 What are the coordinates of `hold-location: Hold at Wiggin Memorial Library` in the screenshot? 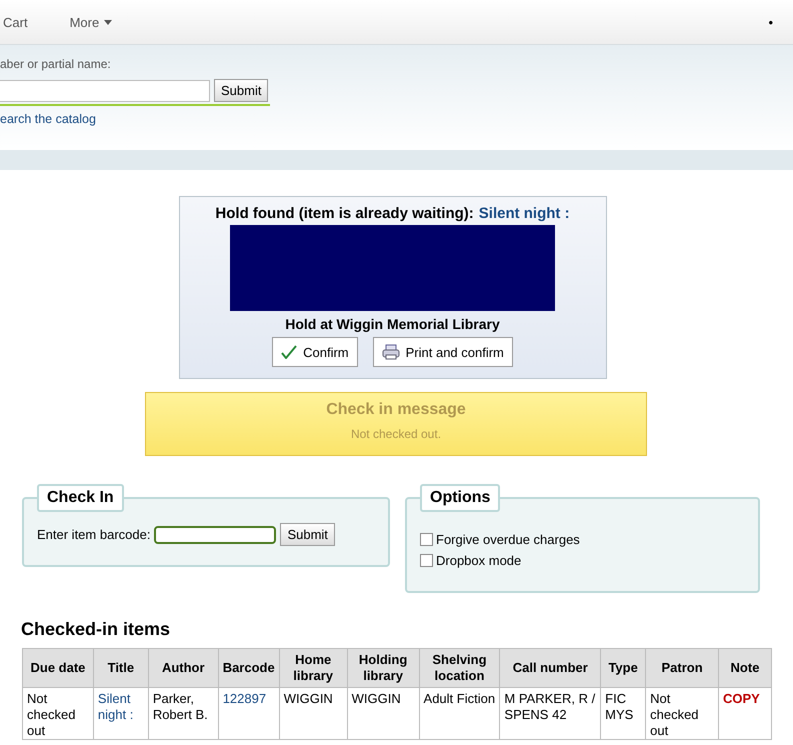 It's located at (392, 324).